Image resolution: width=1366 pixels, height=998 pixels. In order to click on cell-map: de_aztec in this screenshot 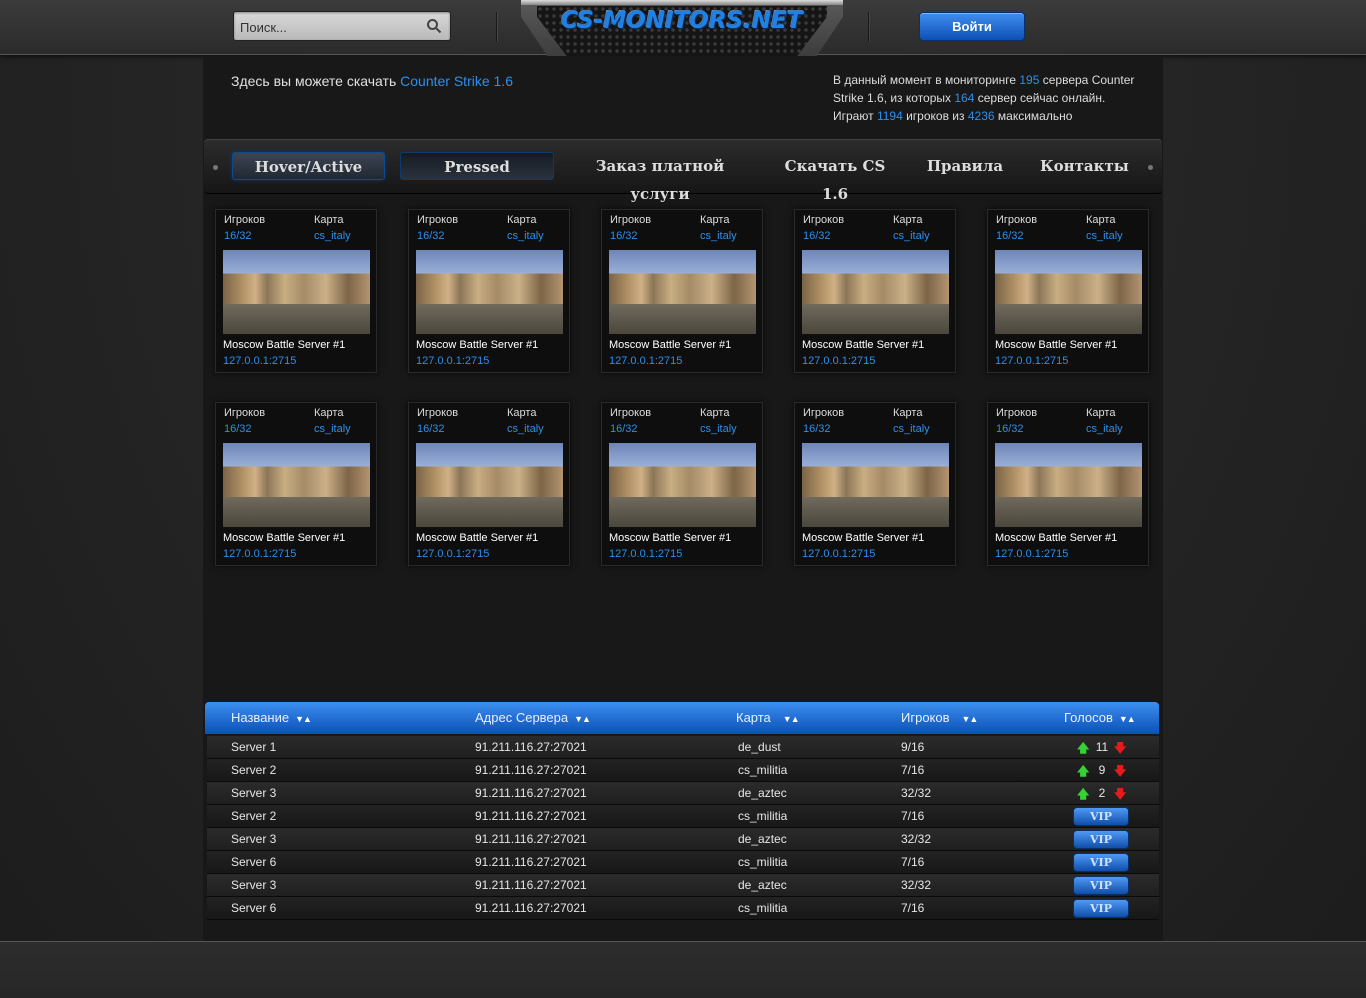, I will do `click(762, 839)`.